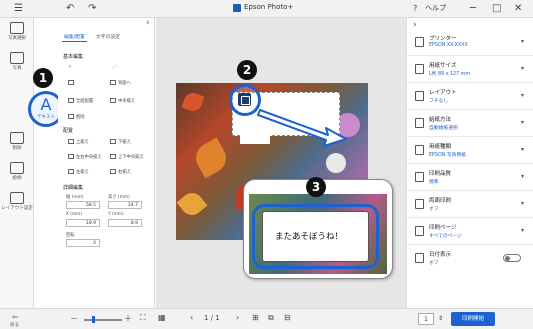 This screenshot has width=533, height=329. What do you see at coordinates (191, 317) in the screenshot?
I see `prev-page-icon: ‹` at bounding box center [191, 317].